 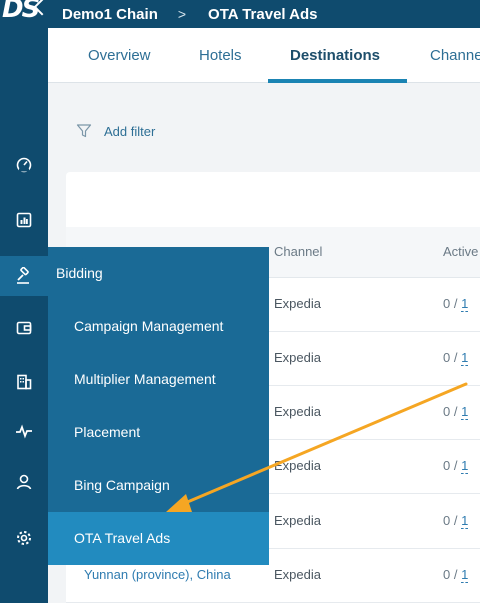 I want to click on sidebar-item-hotels, so click(x=24, y=382).